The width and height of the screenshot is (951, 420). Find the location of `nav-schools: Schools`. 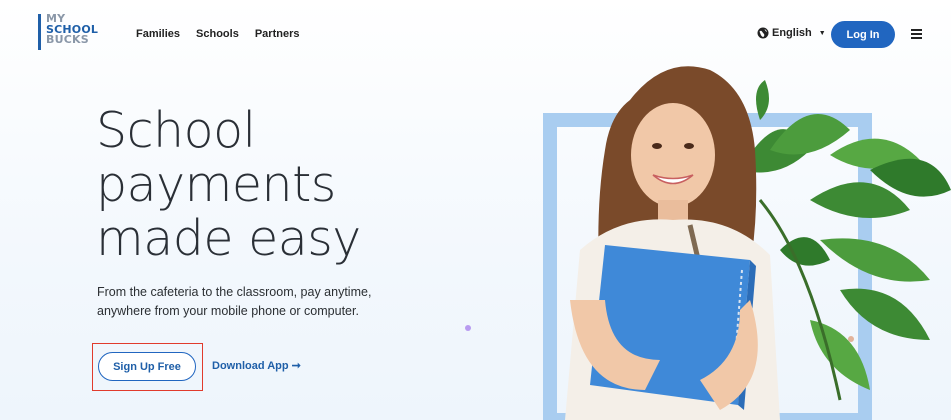

nav-schools: Schools is located at coordinates (217, 34).